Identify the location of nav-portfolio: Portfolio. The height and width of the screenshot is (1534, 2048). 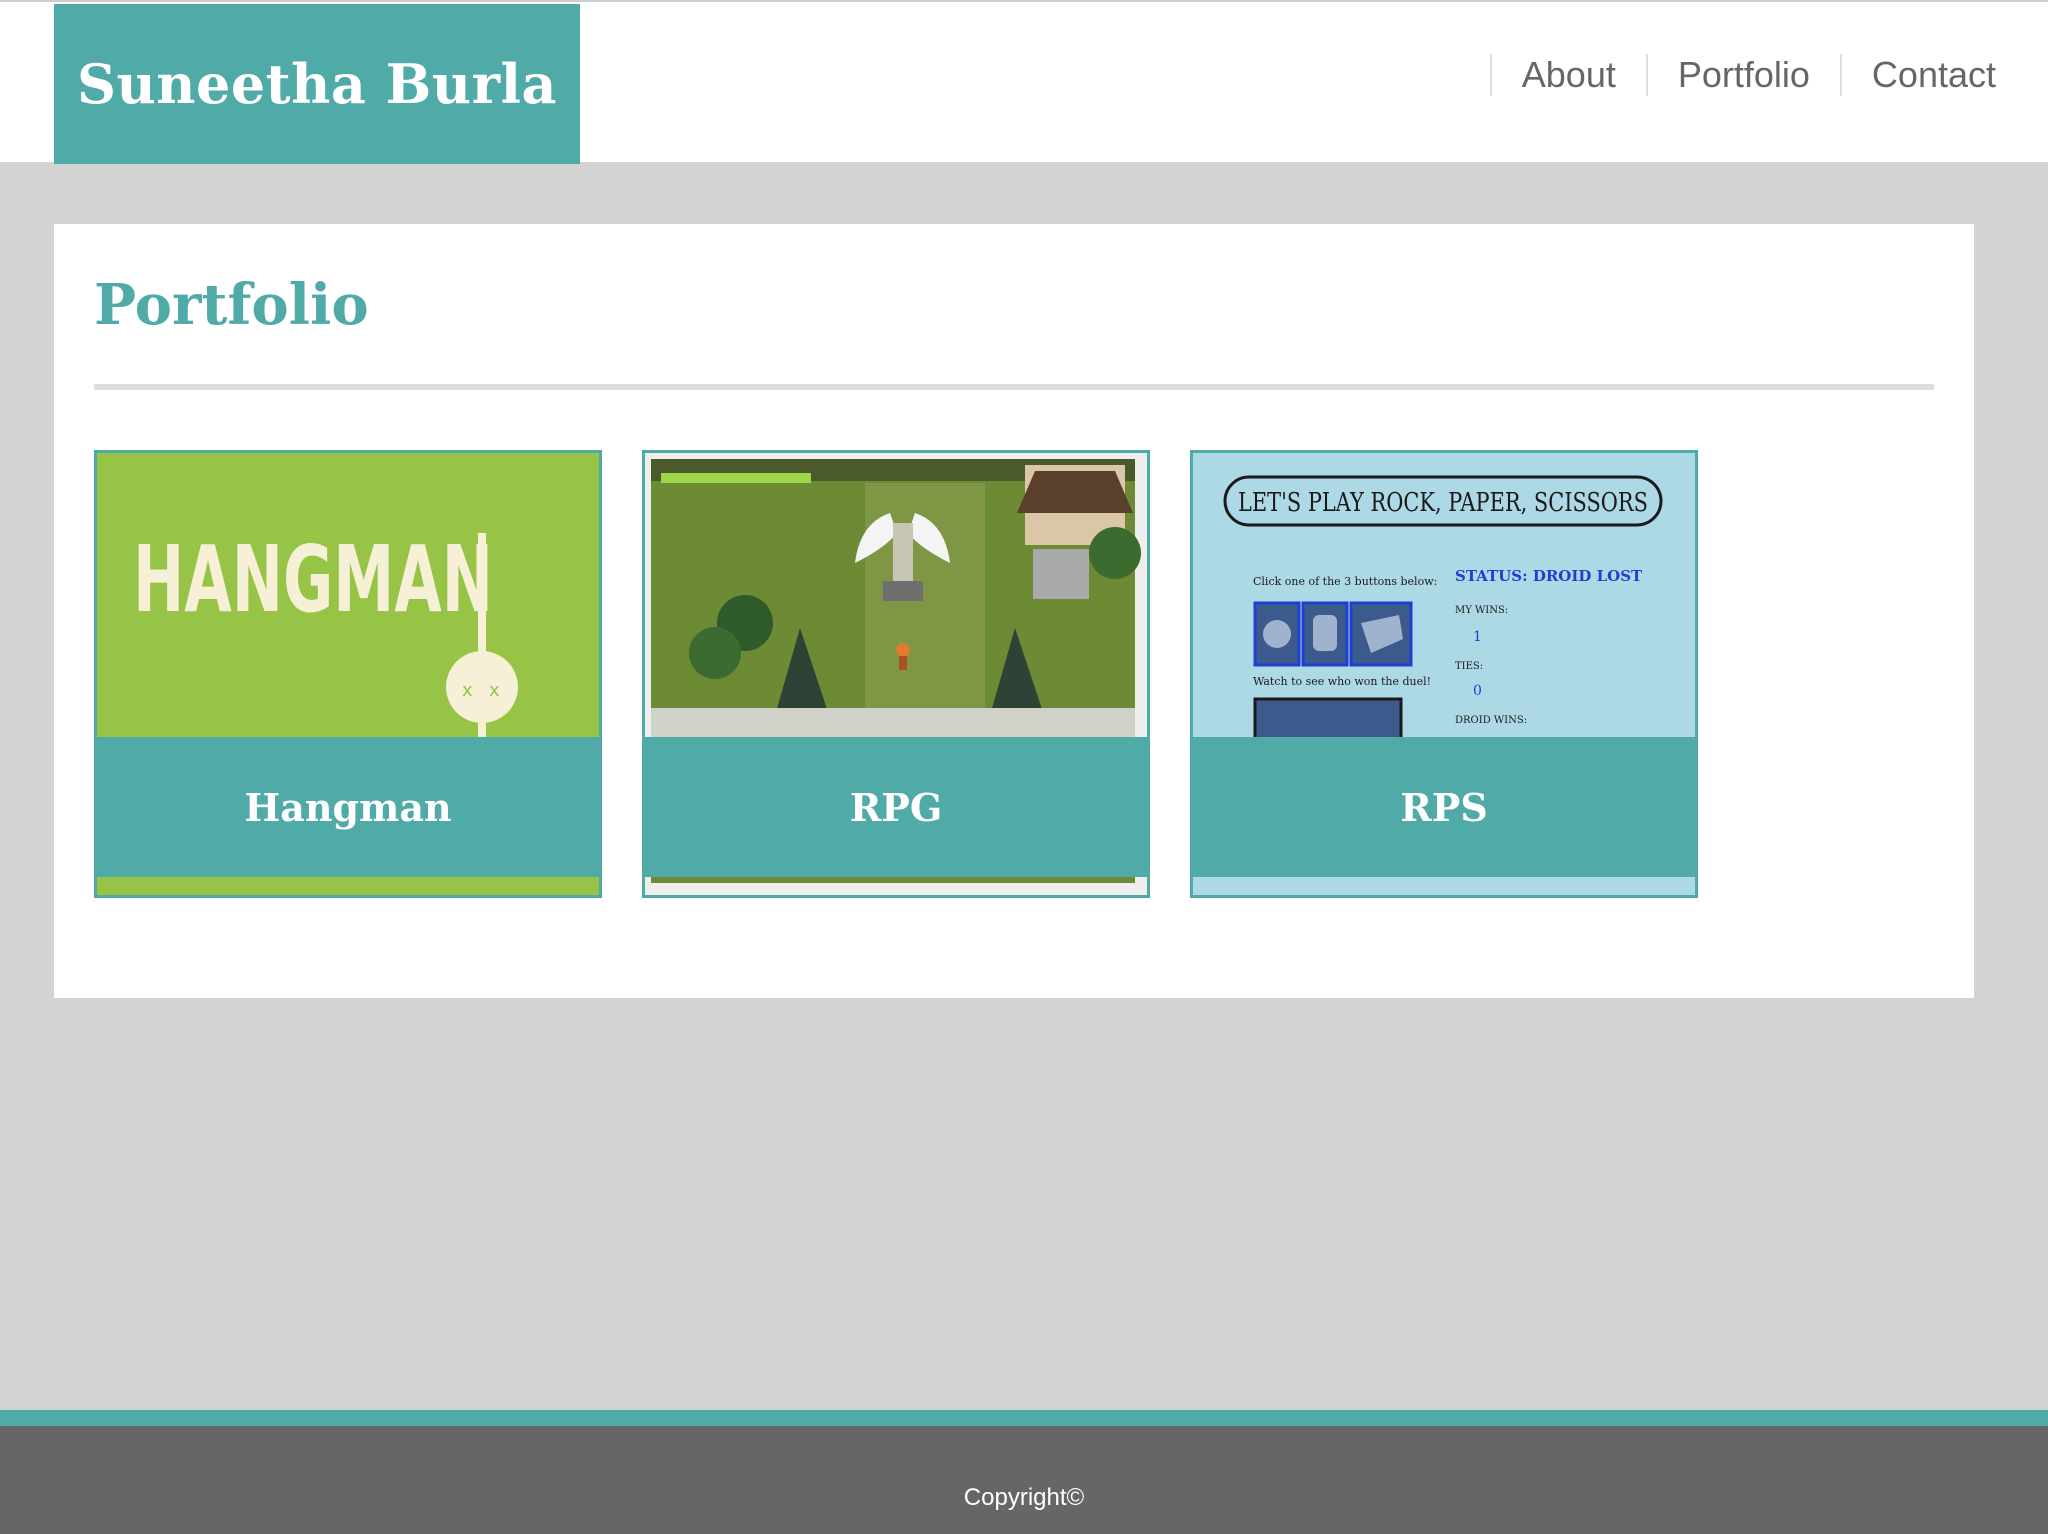
(1742, 75).